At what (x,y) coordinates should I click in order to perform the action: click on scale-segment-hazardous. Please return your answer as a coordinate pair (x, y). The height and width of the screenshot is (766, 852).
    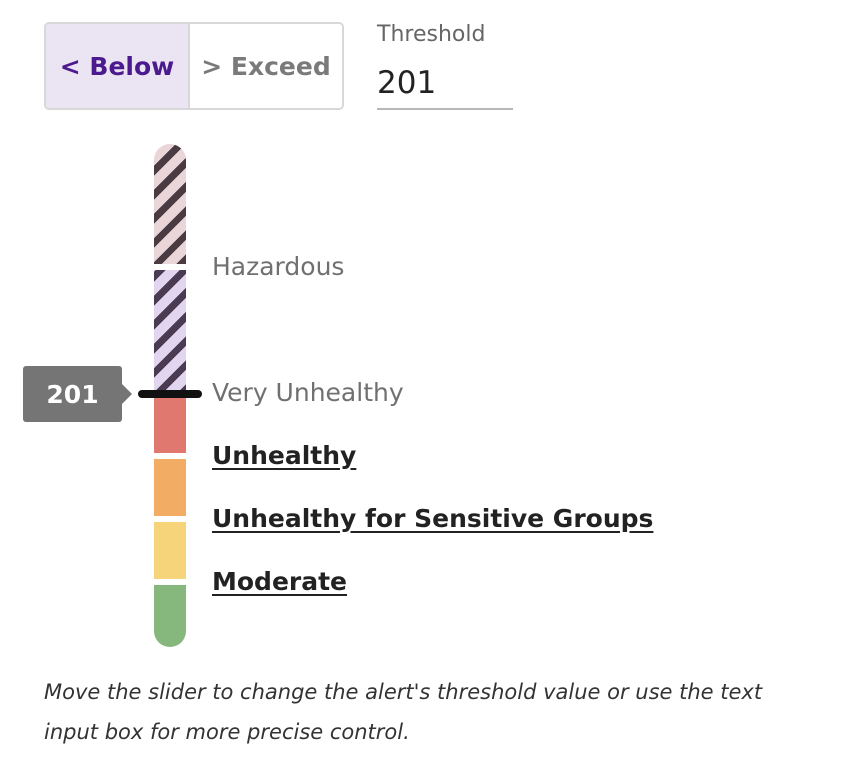
    Looking at the image, I should click on (170, 204).